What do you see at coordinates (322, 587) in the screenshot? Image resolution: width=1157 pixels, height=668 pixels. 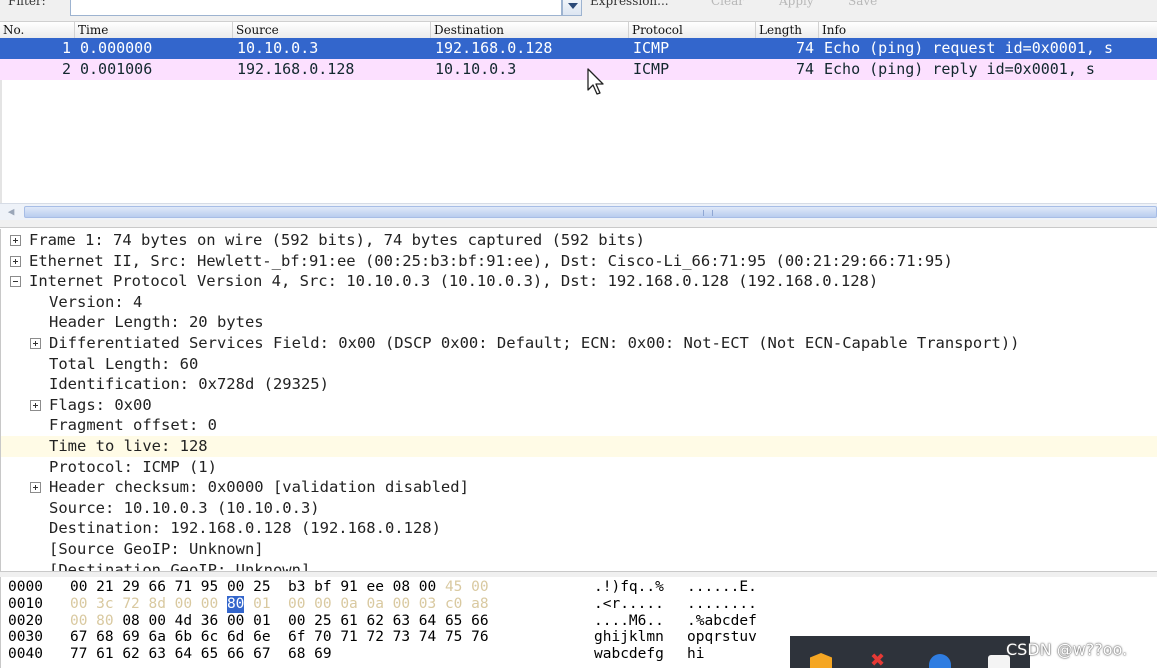 I see `hex-byte: bf` at bounding box center [322, 587].